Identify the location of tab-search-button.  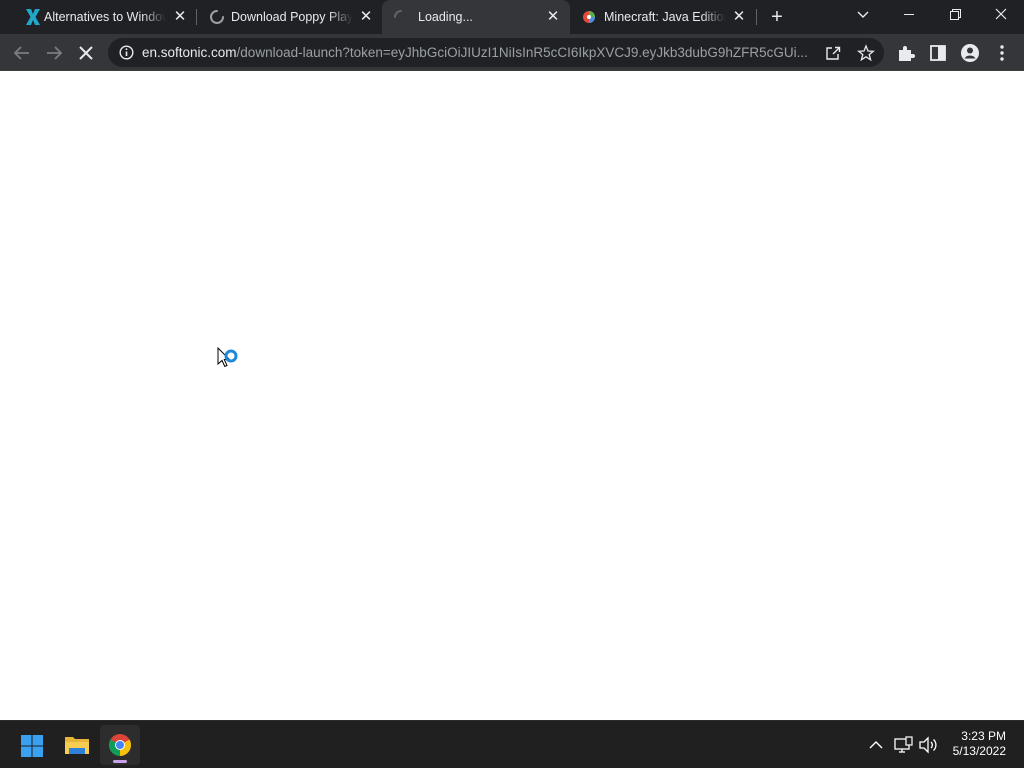
(863, 15).